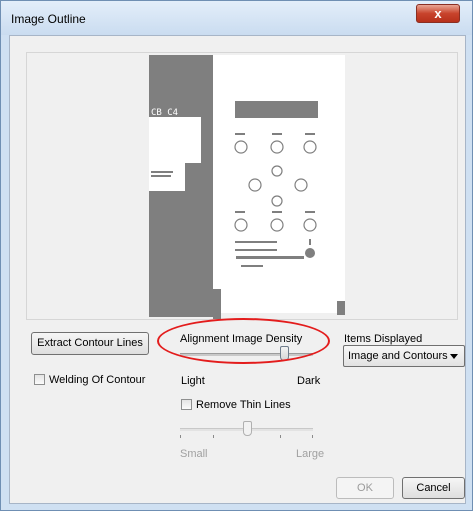  I want to click on preview-label: CB C4, so click(164, 113).